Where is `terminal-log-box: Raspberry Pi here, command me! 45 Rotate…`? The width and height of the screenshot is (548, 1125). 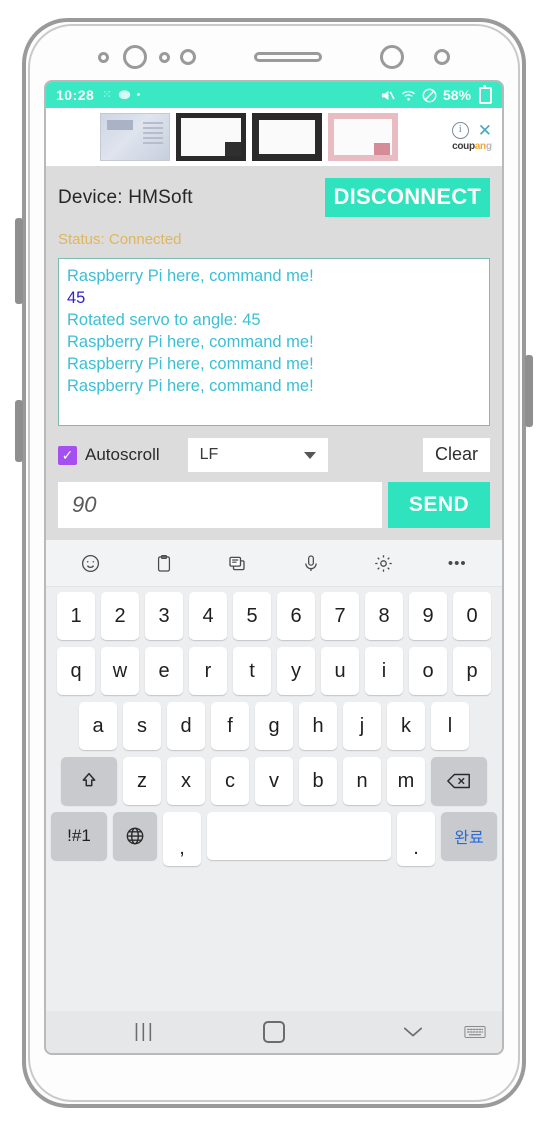 terminal-log-box: Raspberry Pi here, command me! 45 Rotate… is located at coordinates (274, 342).